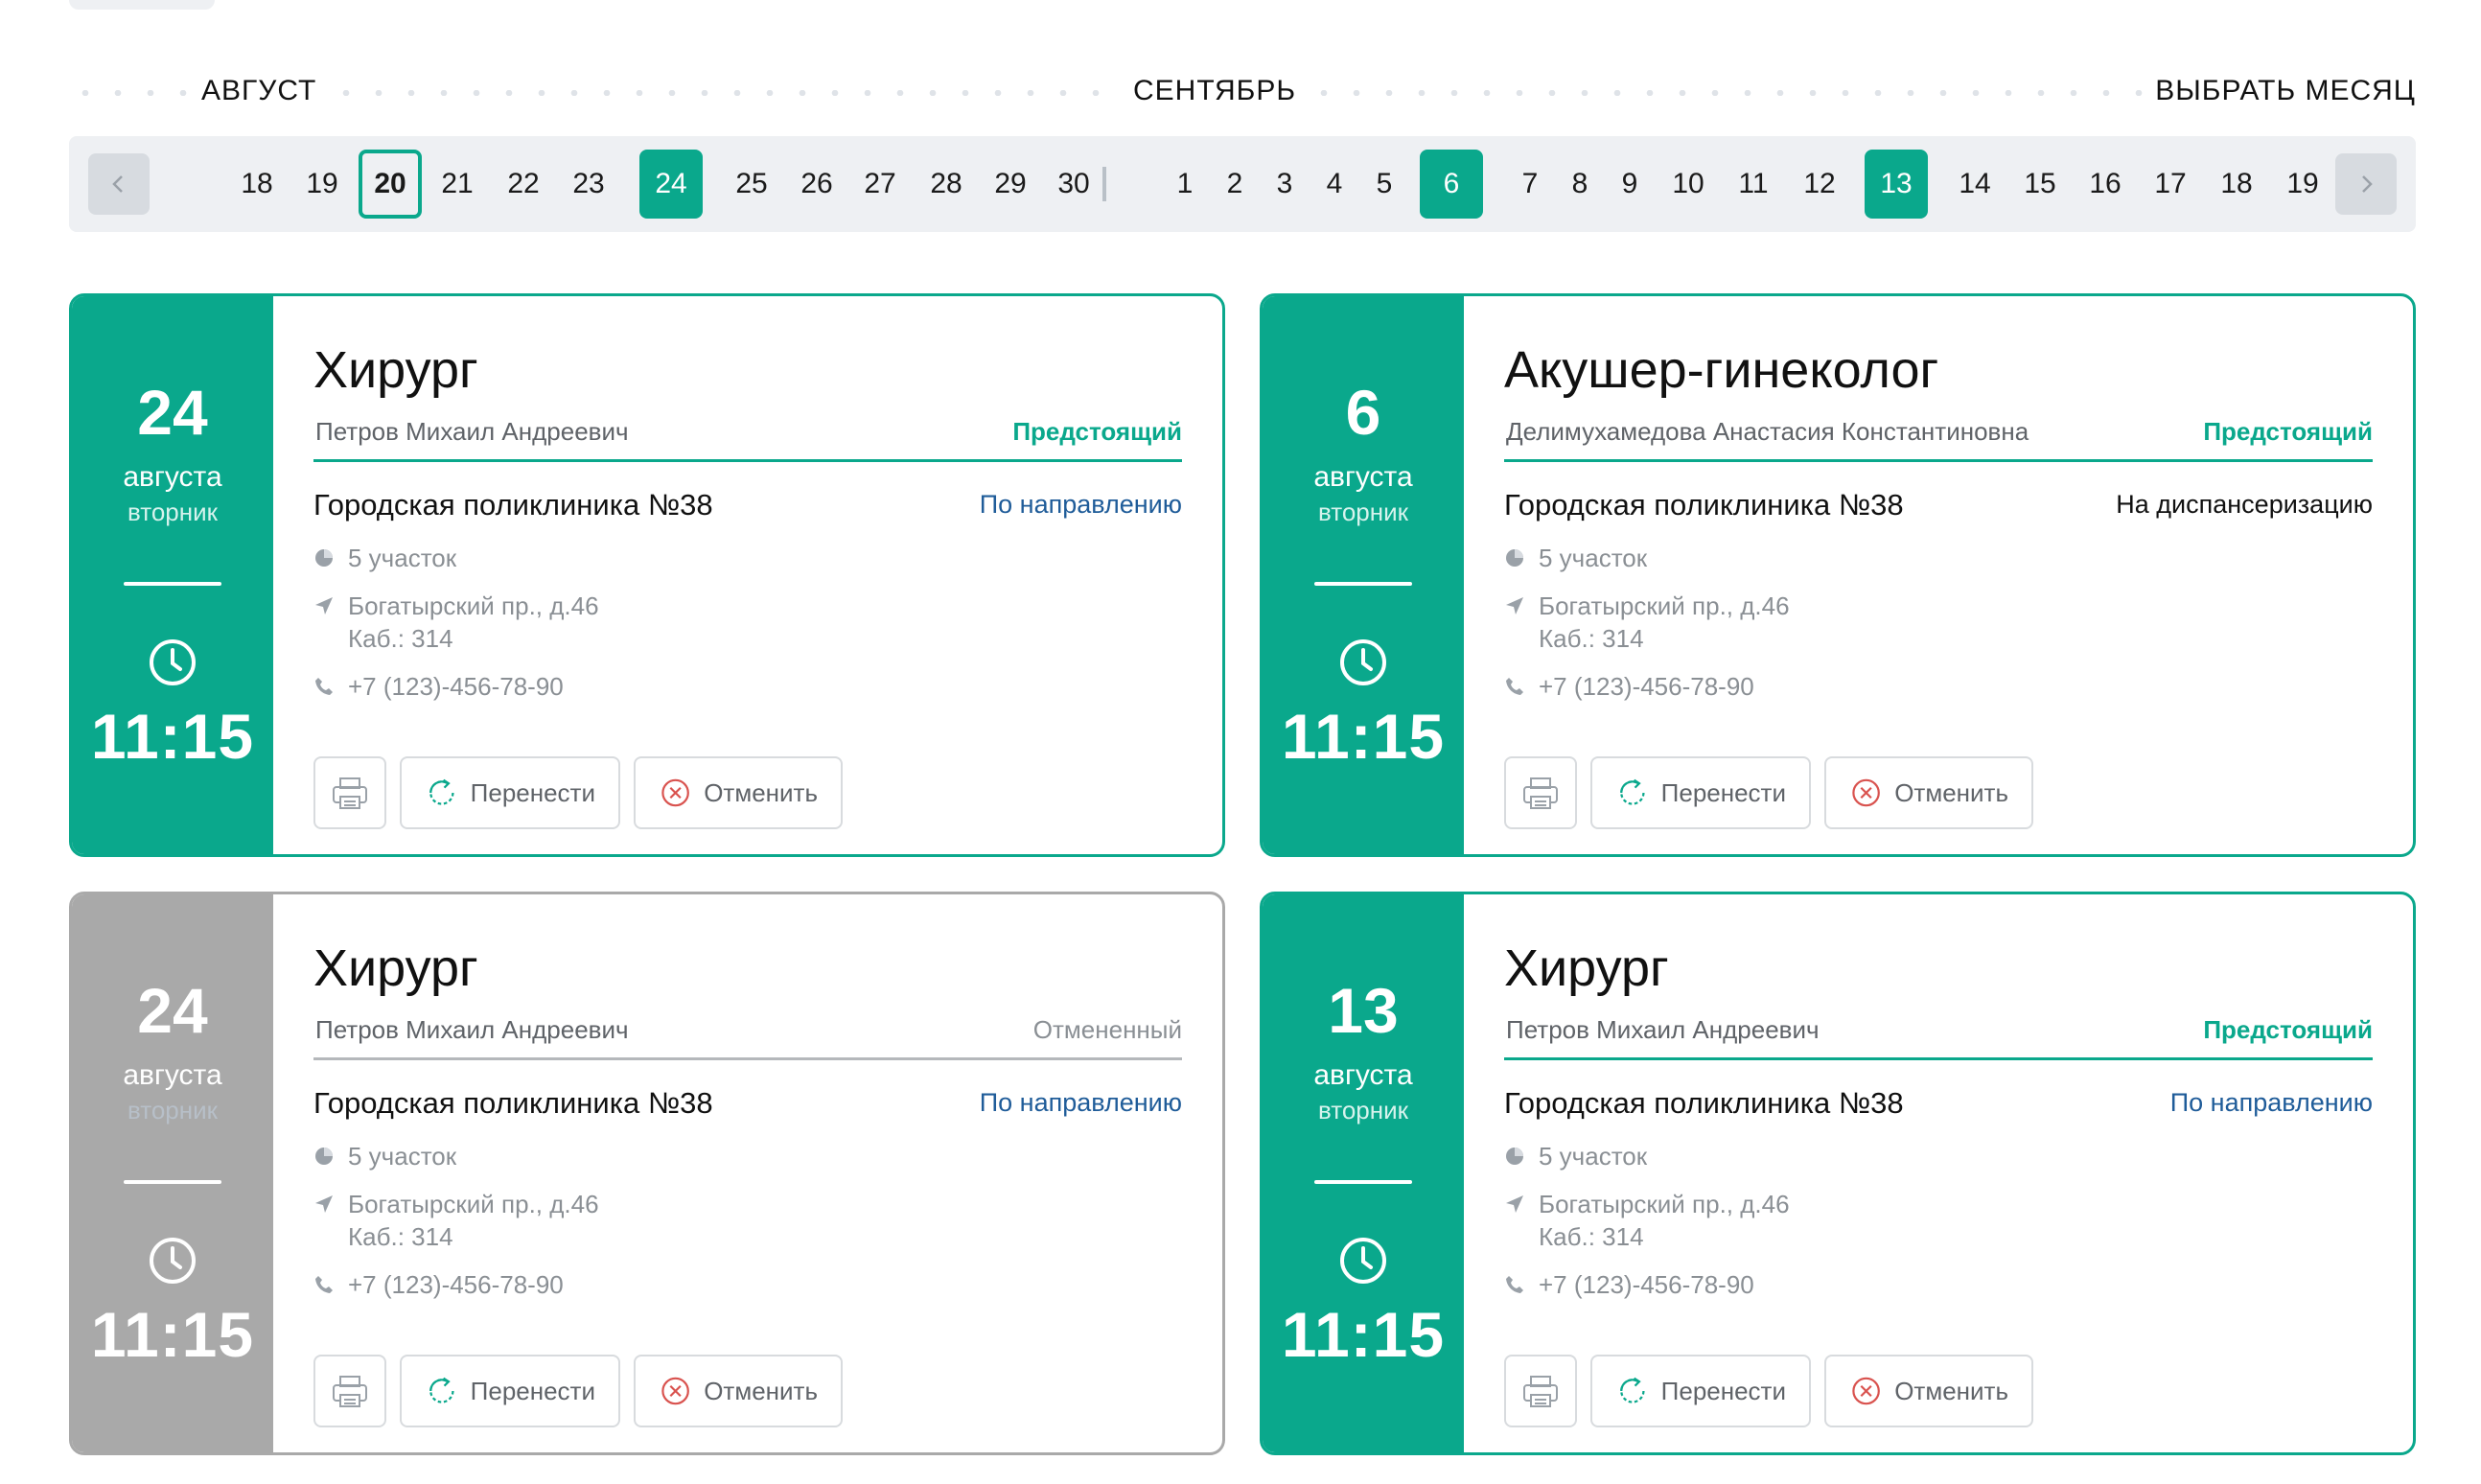 This screenshot has width=2481, height=1484. Describe the element at coordinates (1514, 1156) in the screenshot. I see `district-pie-icon` at that location.